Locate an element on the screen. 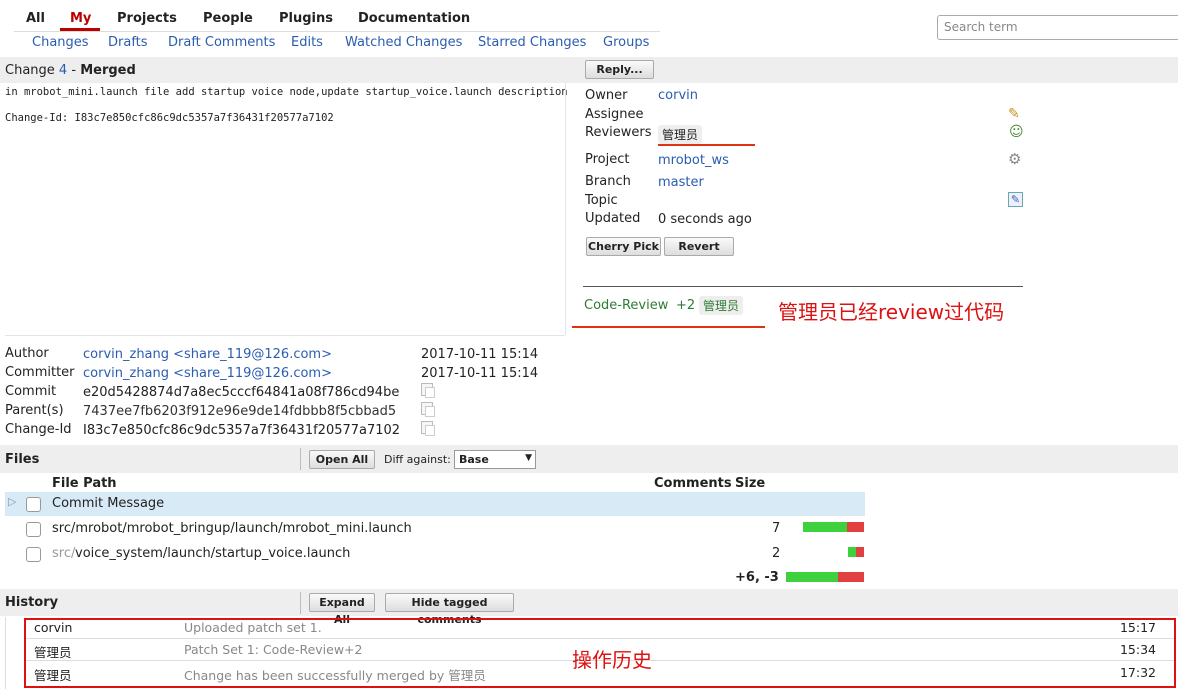  history-title: History is located at coordinates (32, 602).